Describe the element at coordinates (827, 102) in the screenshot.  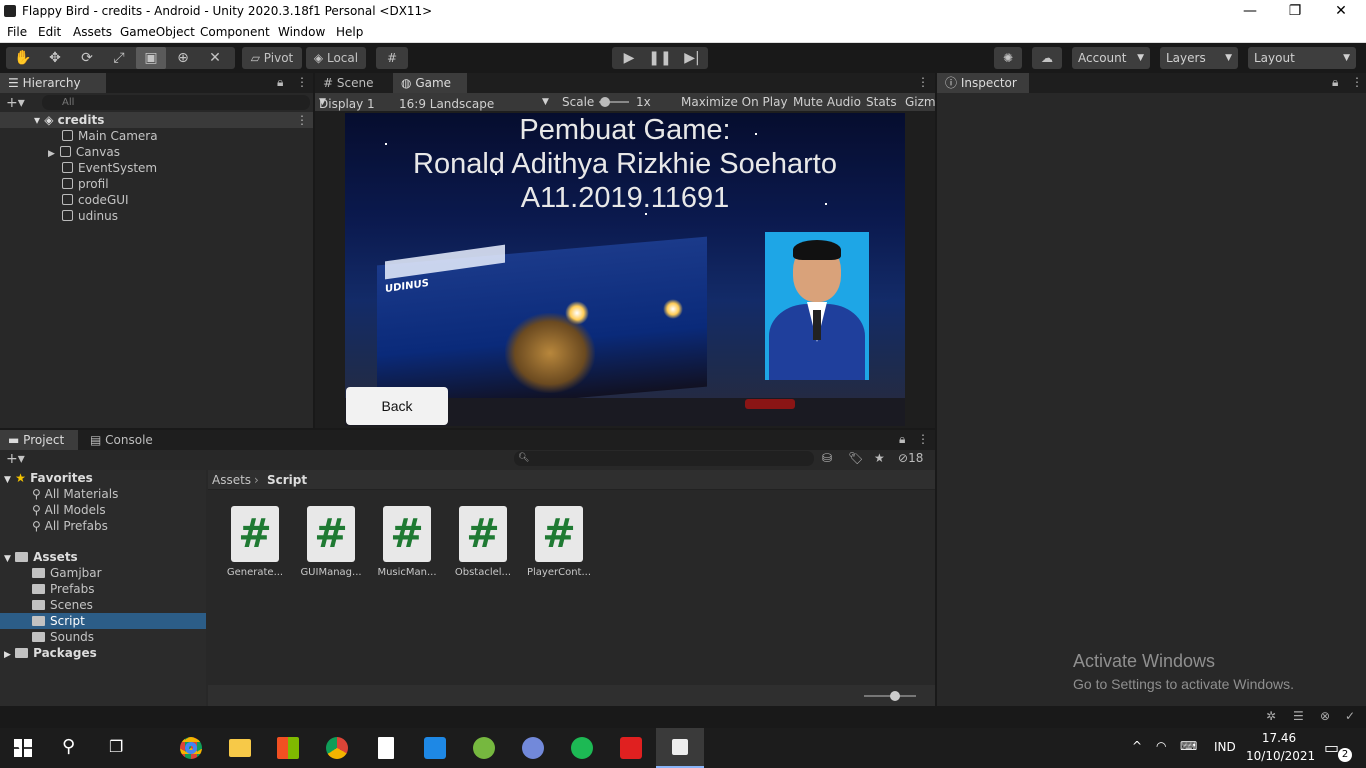
I see `mute-audio-toggle: Mute Audio` at that location.